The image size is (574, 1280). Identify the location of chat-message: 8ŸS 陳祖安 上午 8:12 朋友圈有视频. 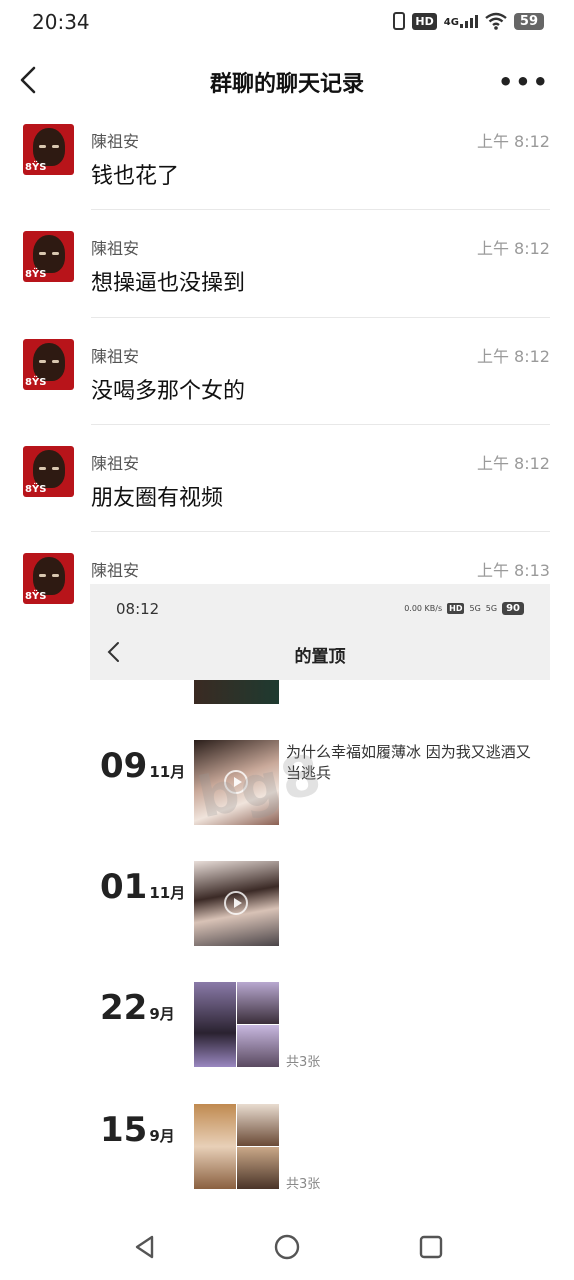
(287, 489).